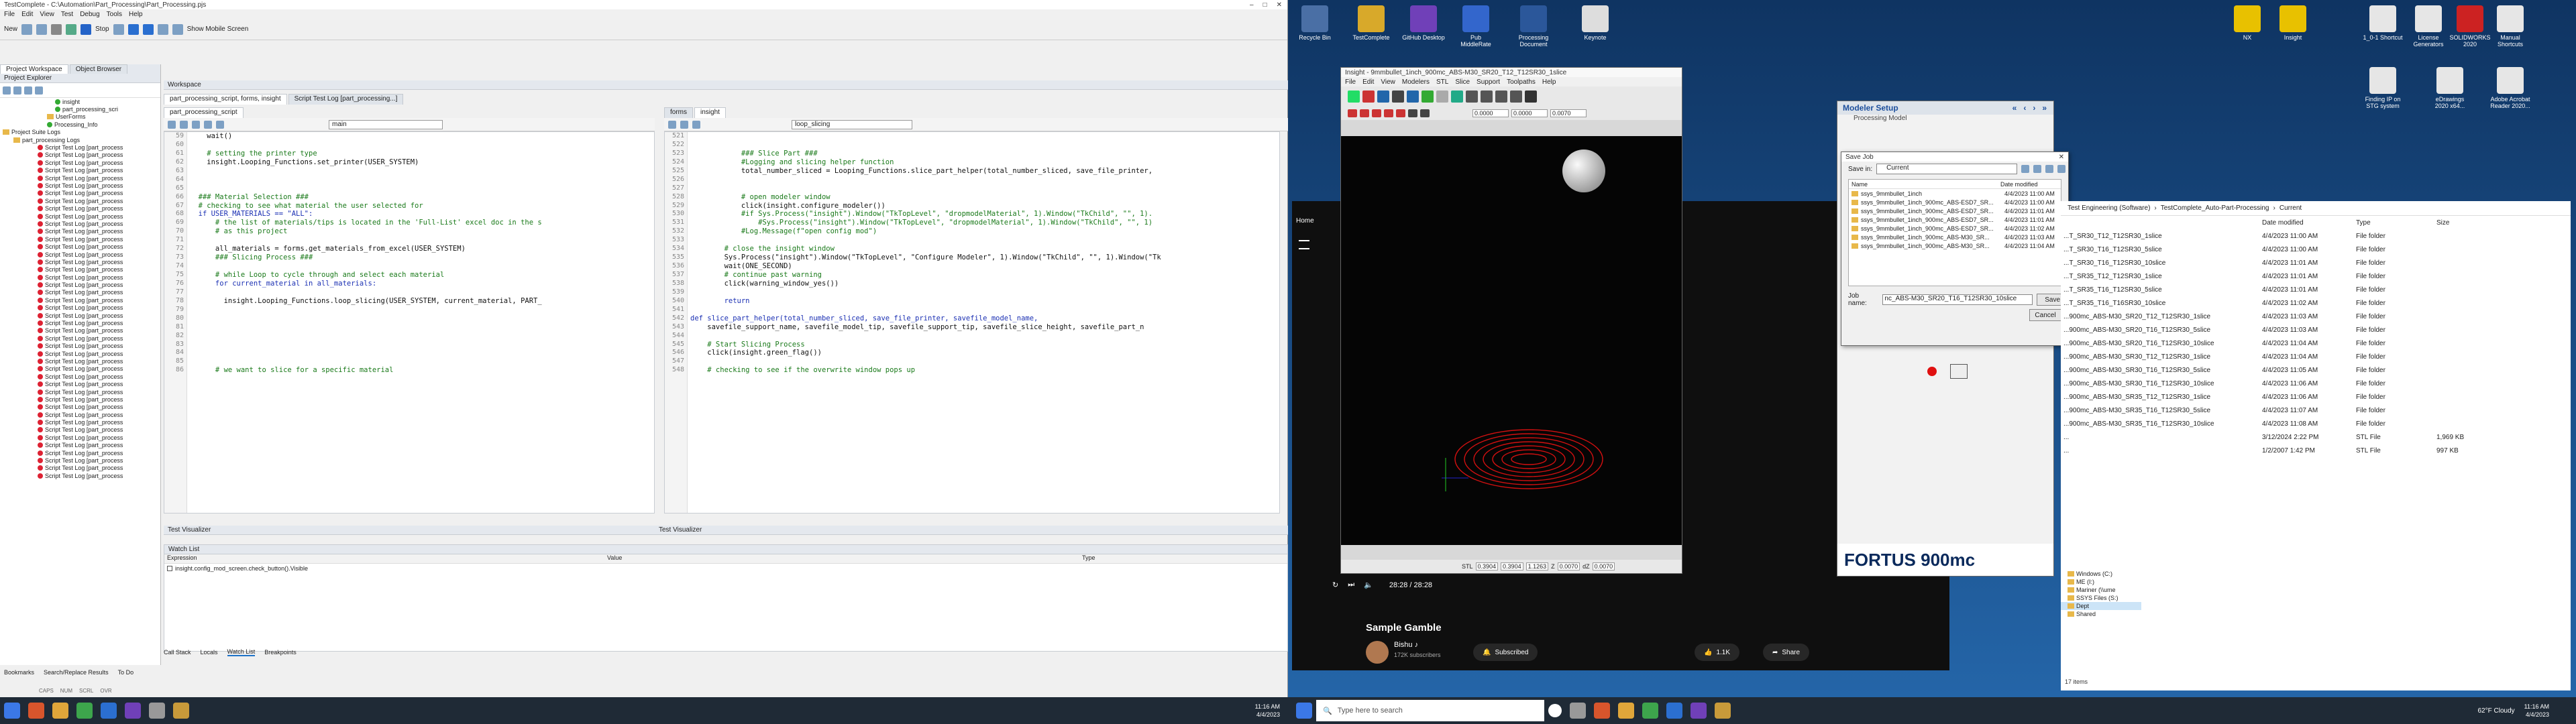 This screenshot has width=2576, height=724. I want to click on mobile-icon, so click(177, 29).